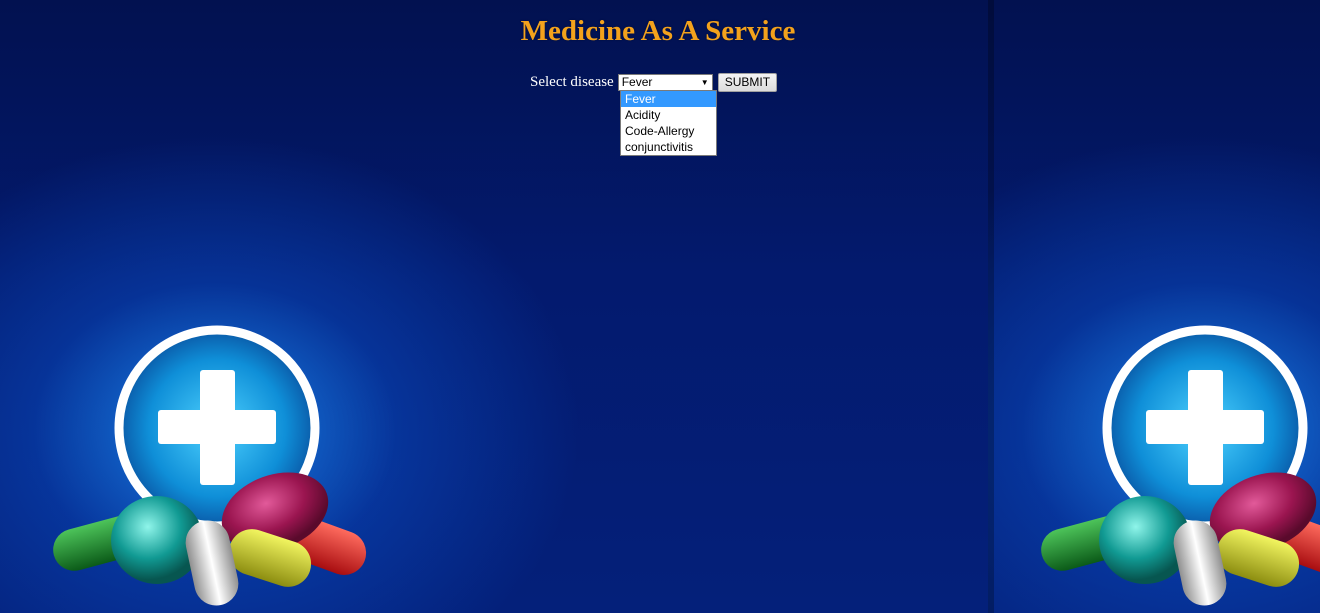 The image size is (1320, 613). I want to click on option-conjunctivitis: conjunctivitis, so click(668, 147).